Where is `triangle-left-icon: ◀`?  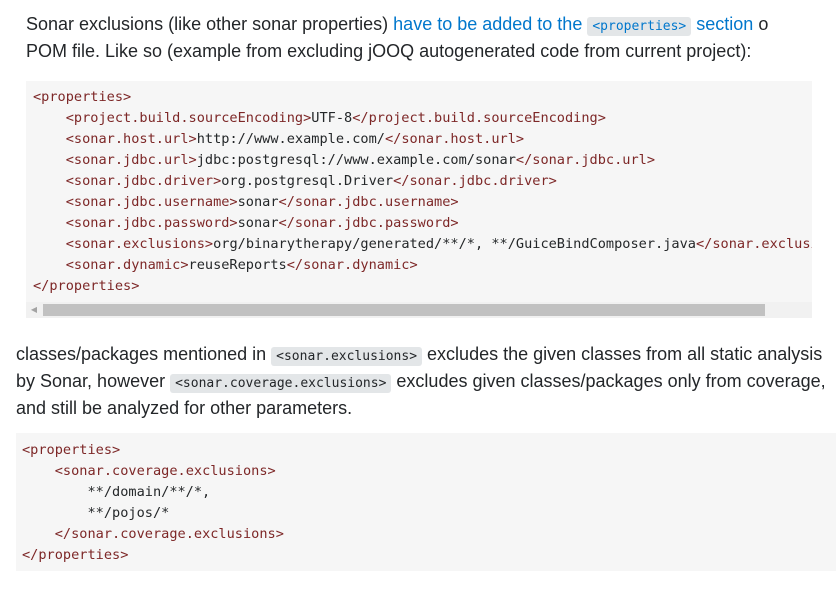
triangle-left-icon: ◀ is located at coordinates (34, 310).